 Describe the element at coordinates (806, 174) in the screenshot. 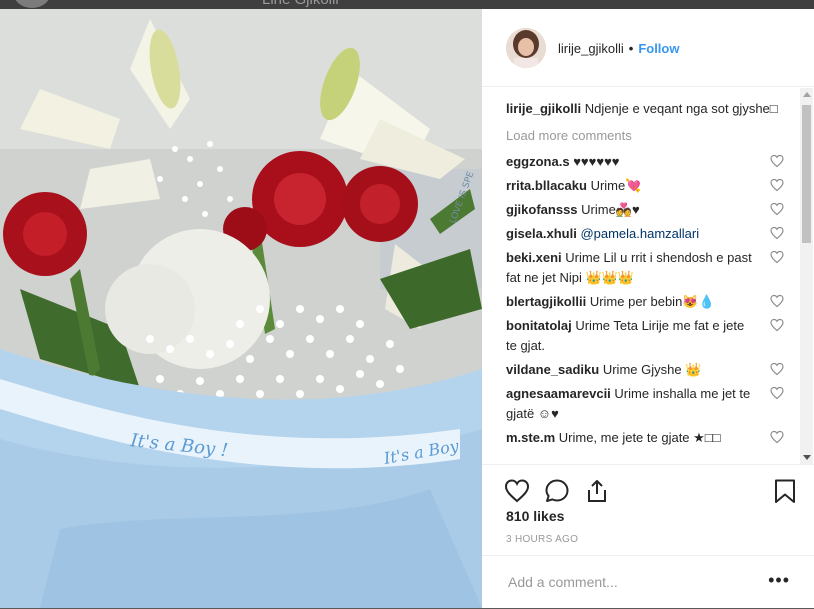

I see `scroll-thumb` at that location.